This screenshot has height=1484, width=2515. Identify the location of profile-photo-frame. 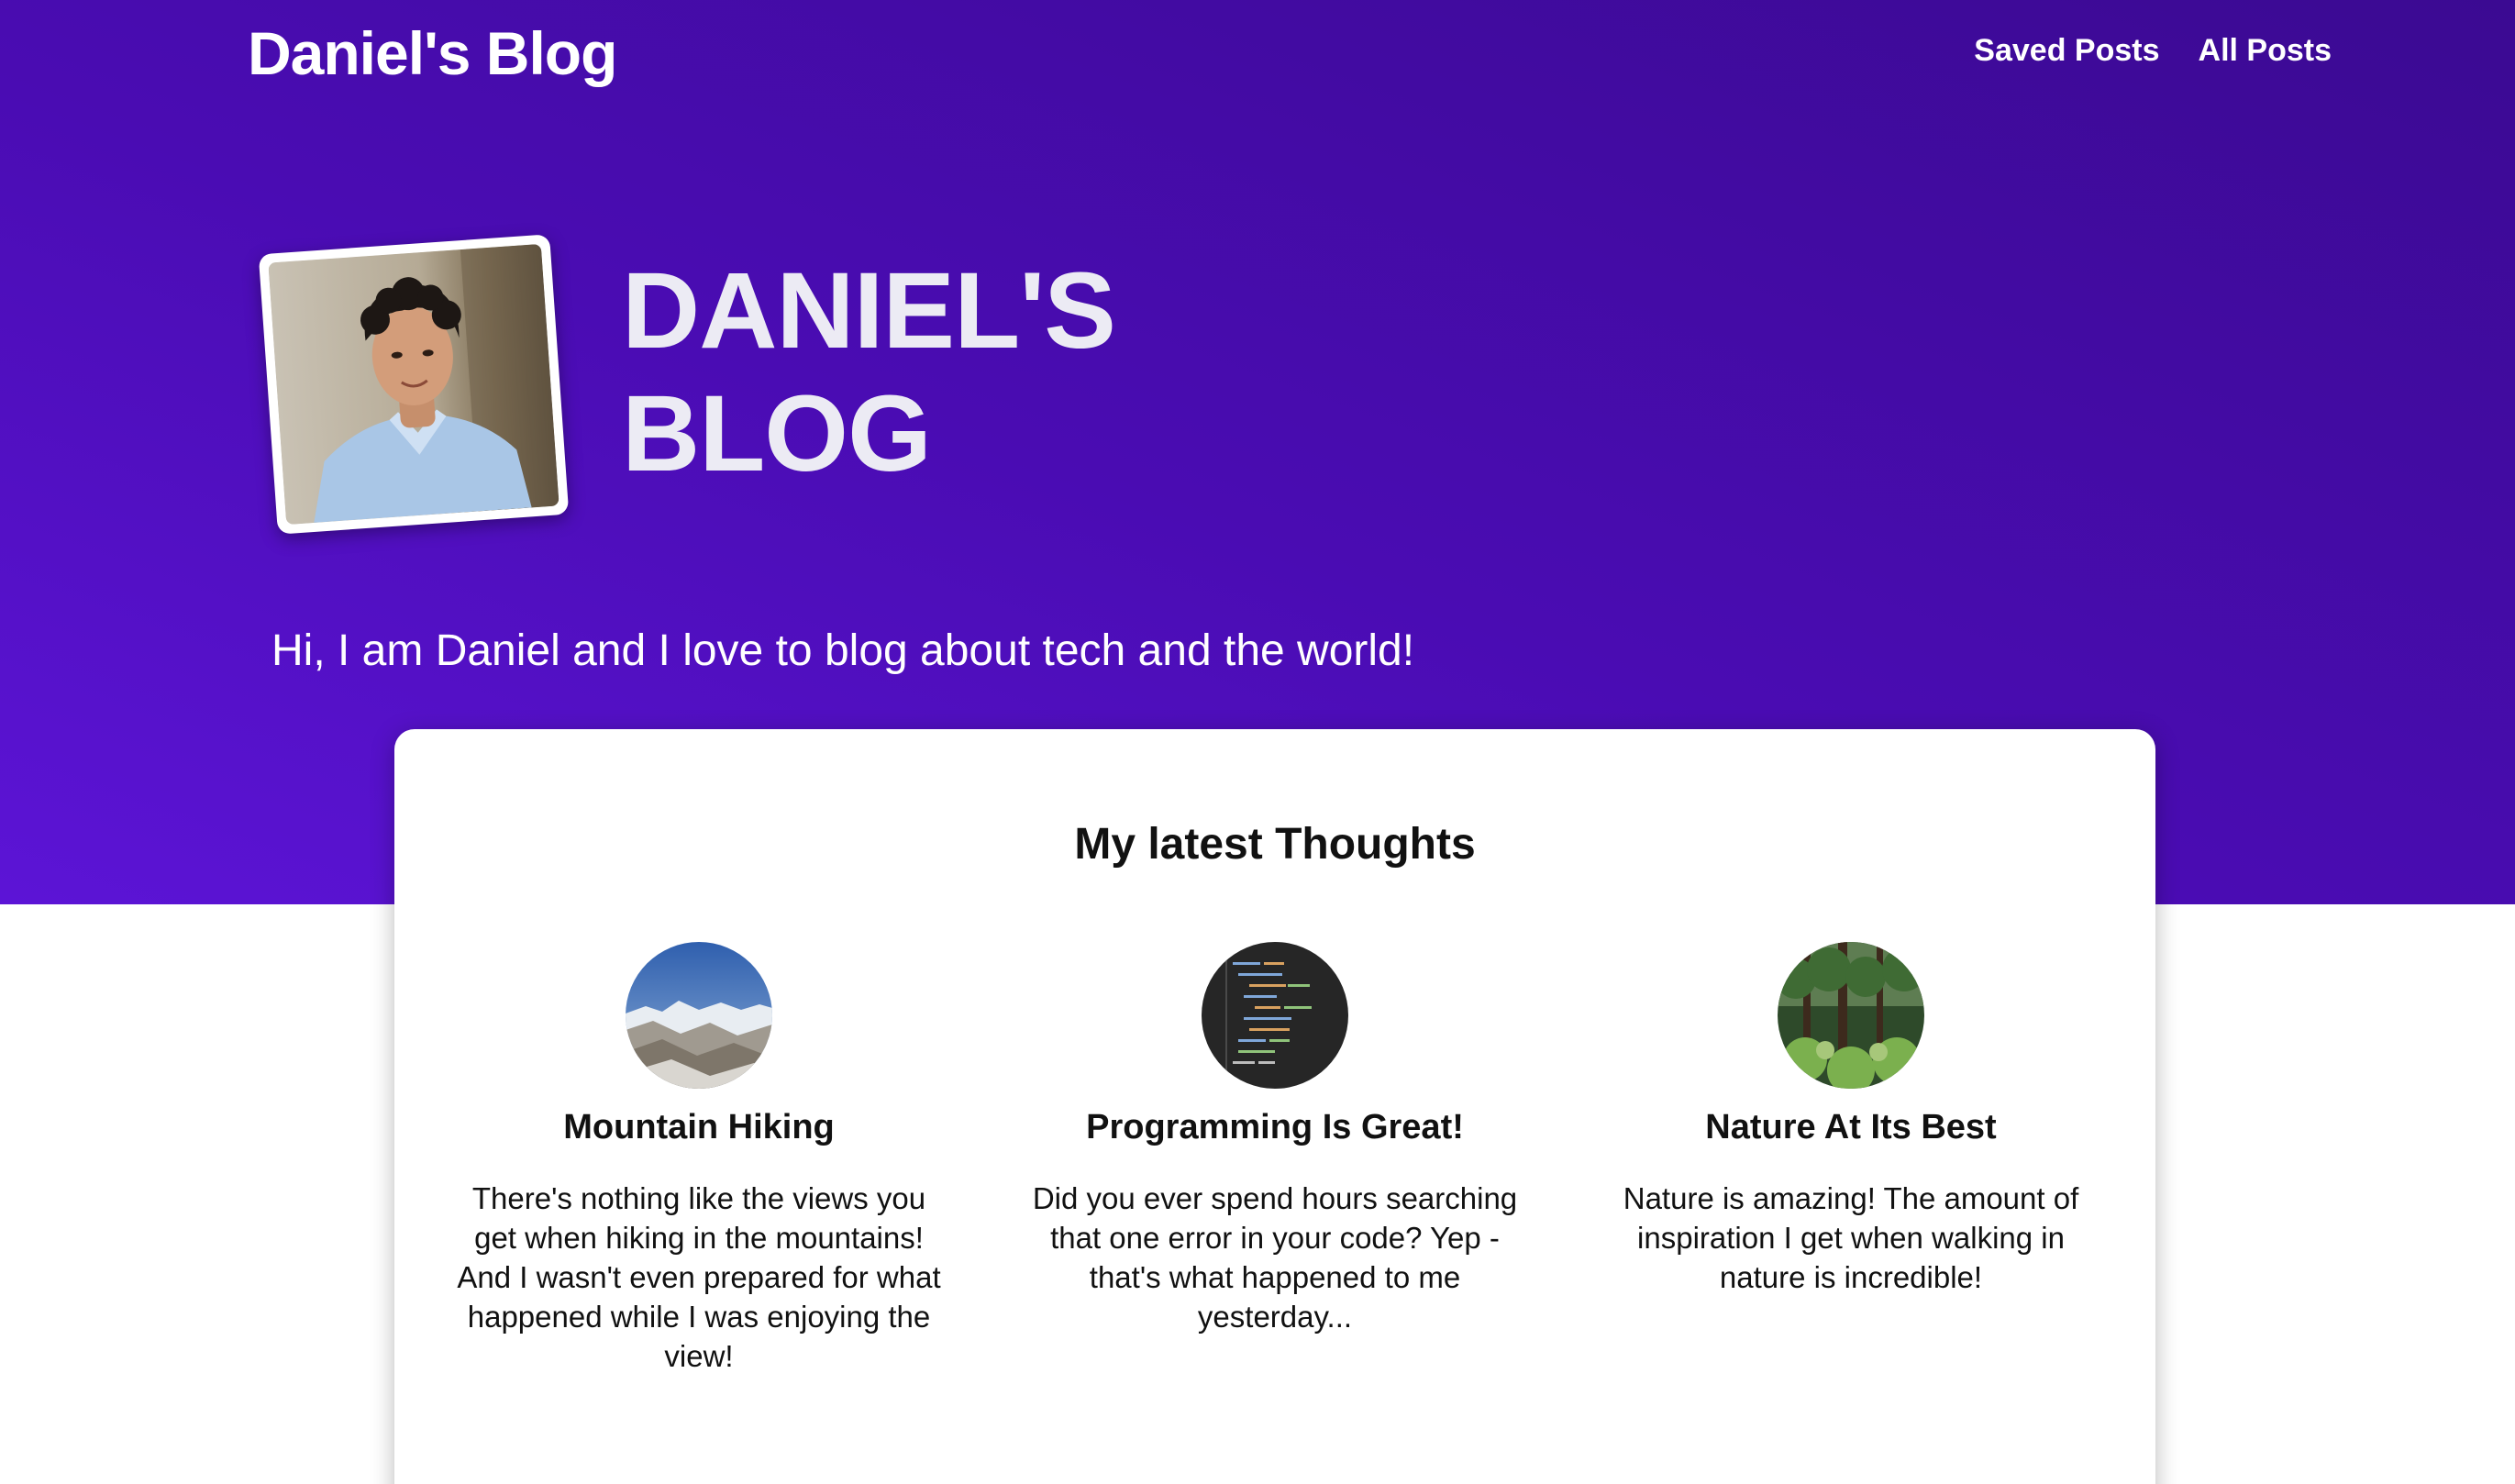
(414, 384).